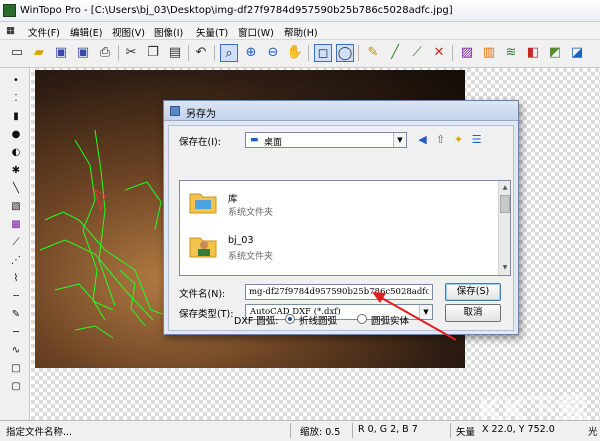 The width and height of the screenshot is (600, 441). I want to click on new-folder-icon: ✦, so click(458, 139).